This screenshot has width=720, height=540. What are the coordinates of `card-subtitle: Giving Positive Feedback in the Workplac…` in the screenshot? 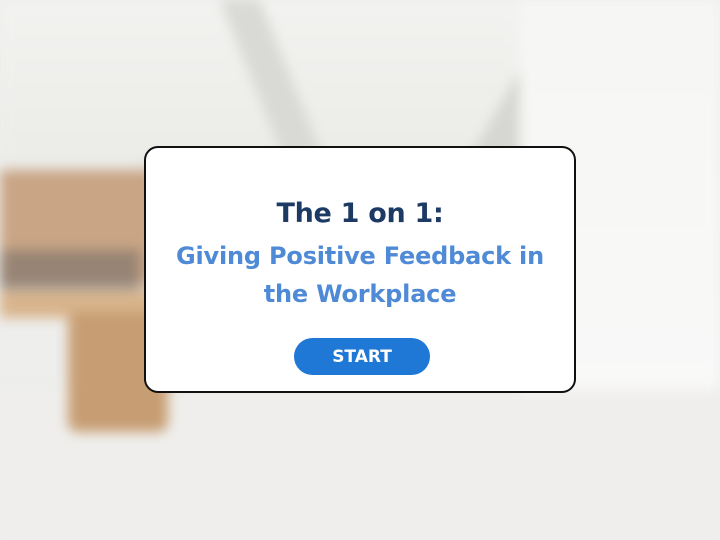 It's located at (360, 275).